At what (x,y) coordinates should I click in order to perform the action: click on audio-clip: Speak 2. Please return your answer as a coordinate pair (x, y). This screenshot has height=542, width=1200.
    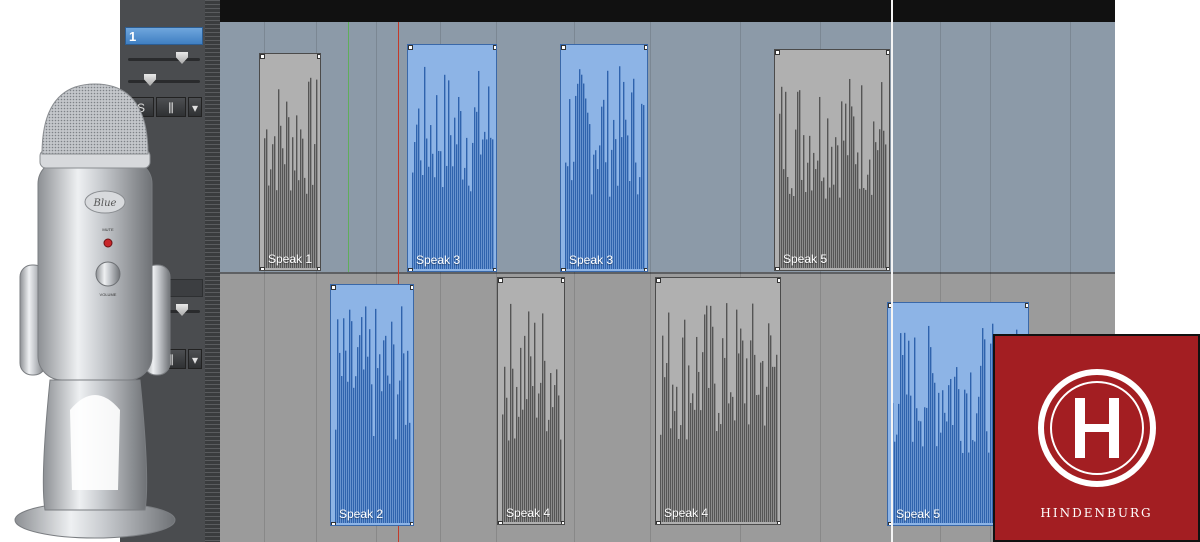
    Looking at the image, I should click on (372, 405).